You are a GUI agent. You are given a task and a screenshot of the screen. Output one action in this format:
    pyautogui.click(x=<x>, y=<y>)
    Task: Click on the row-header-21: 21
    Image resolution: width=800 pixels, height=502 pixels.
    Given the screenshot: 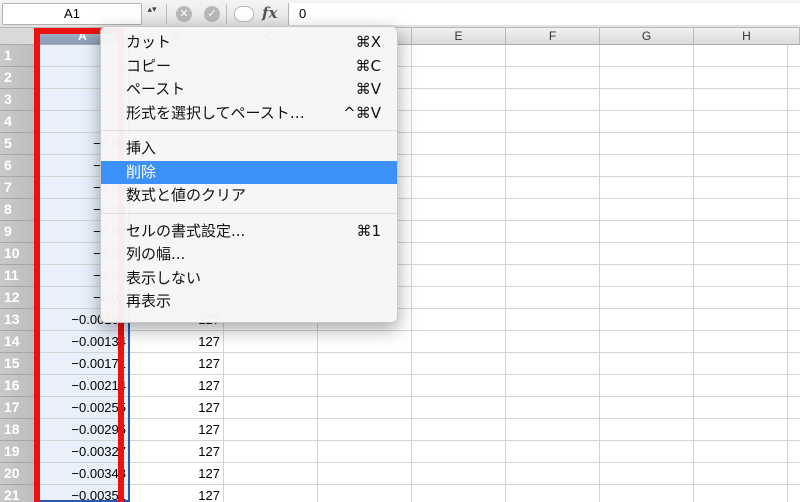 What is the action you would take?
    pyautogui.click(x=18, y=493)
    